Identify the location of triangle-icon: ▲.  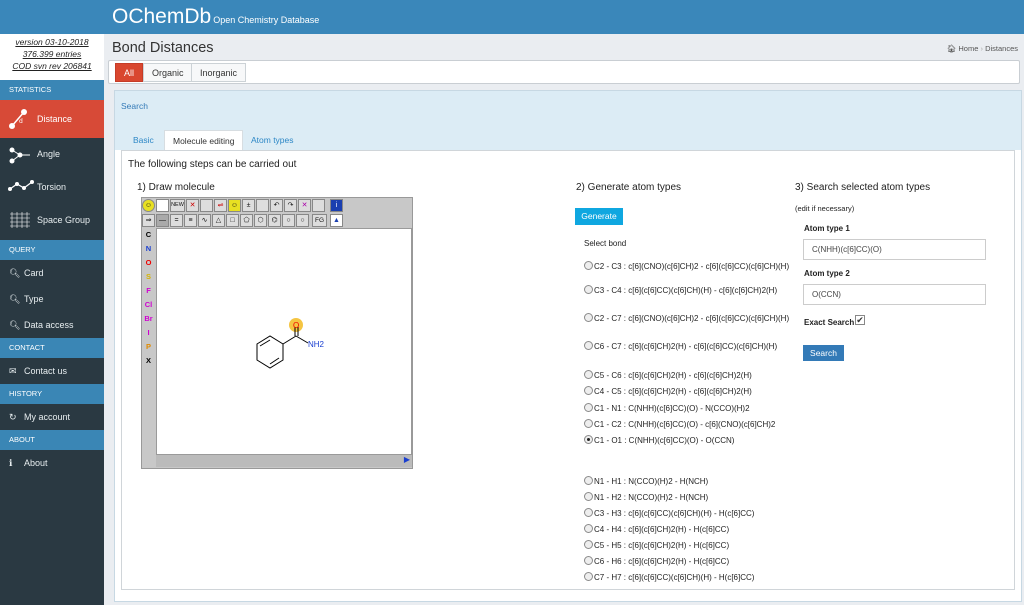
(336, 220).